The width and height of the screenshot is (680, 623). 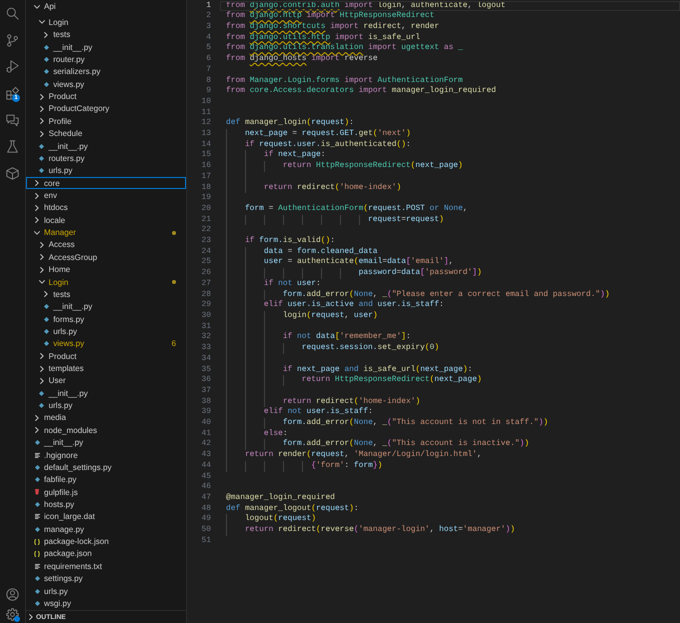 I want to click on folder-item: Api, so click(x=106, y=7).